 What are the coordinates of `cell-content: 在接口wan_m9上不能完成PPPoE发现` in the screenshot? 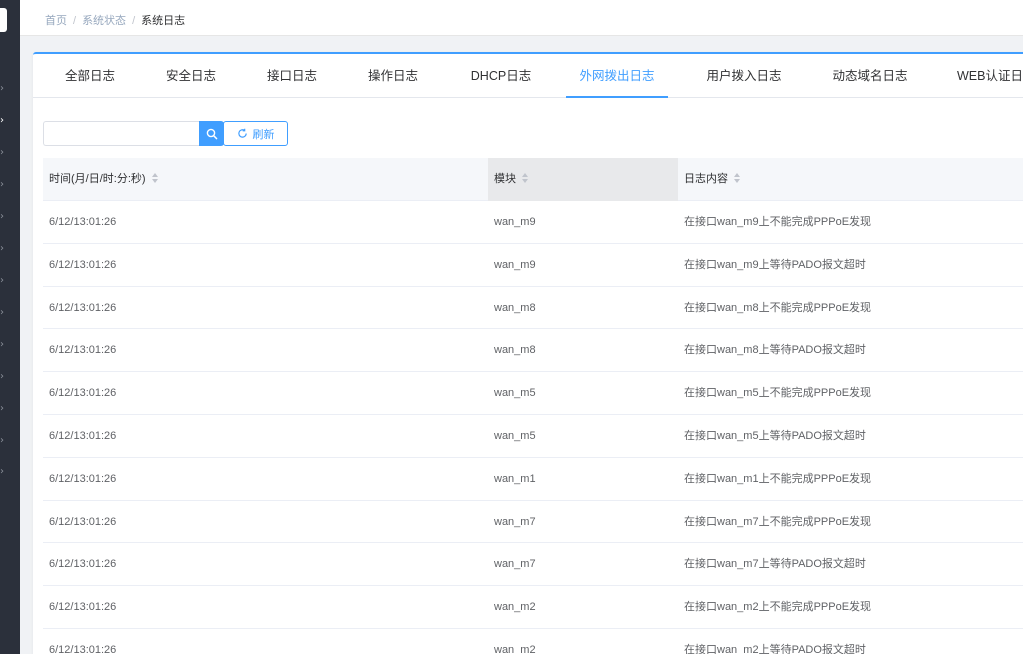 It's located at (778, 222).